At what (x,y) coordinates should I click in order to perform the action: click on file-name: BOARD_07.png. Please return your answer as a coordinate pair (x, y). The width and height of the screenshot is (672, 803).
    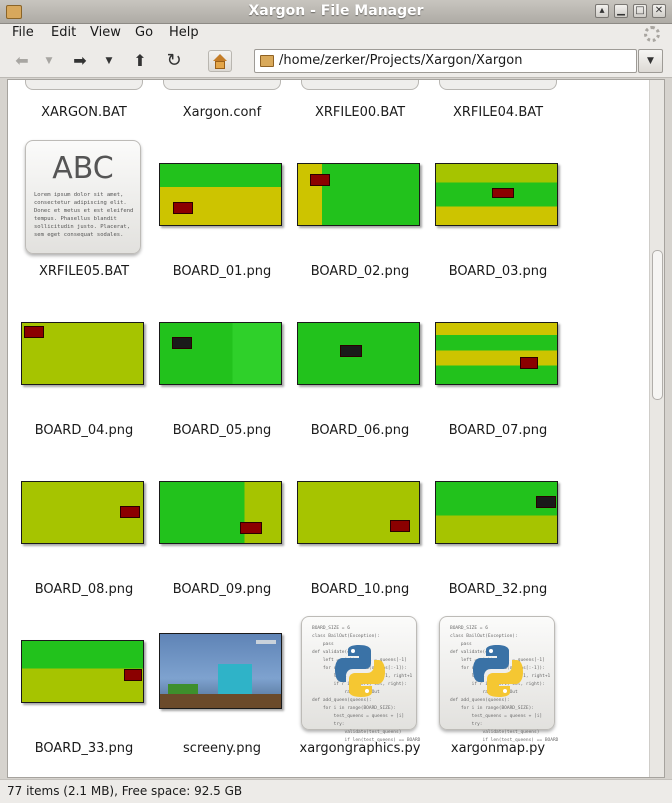
    Looking at the image, I should click on (498, 430).